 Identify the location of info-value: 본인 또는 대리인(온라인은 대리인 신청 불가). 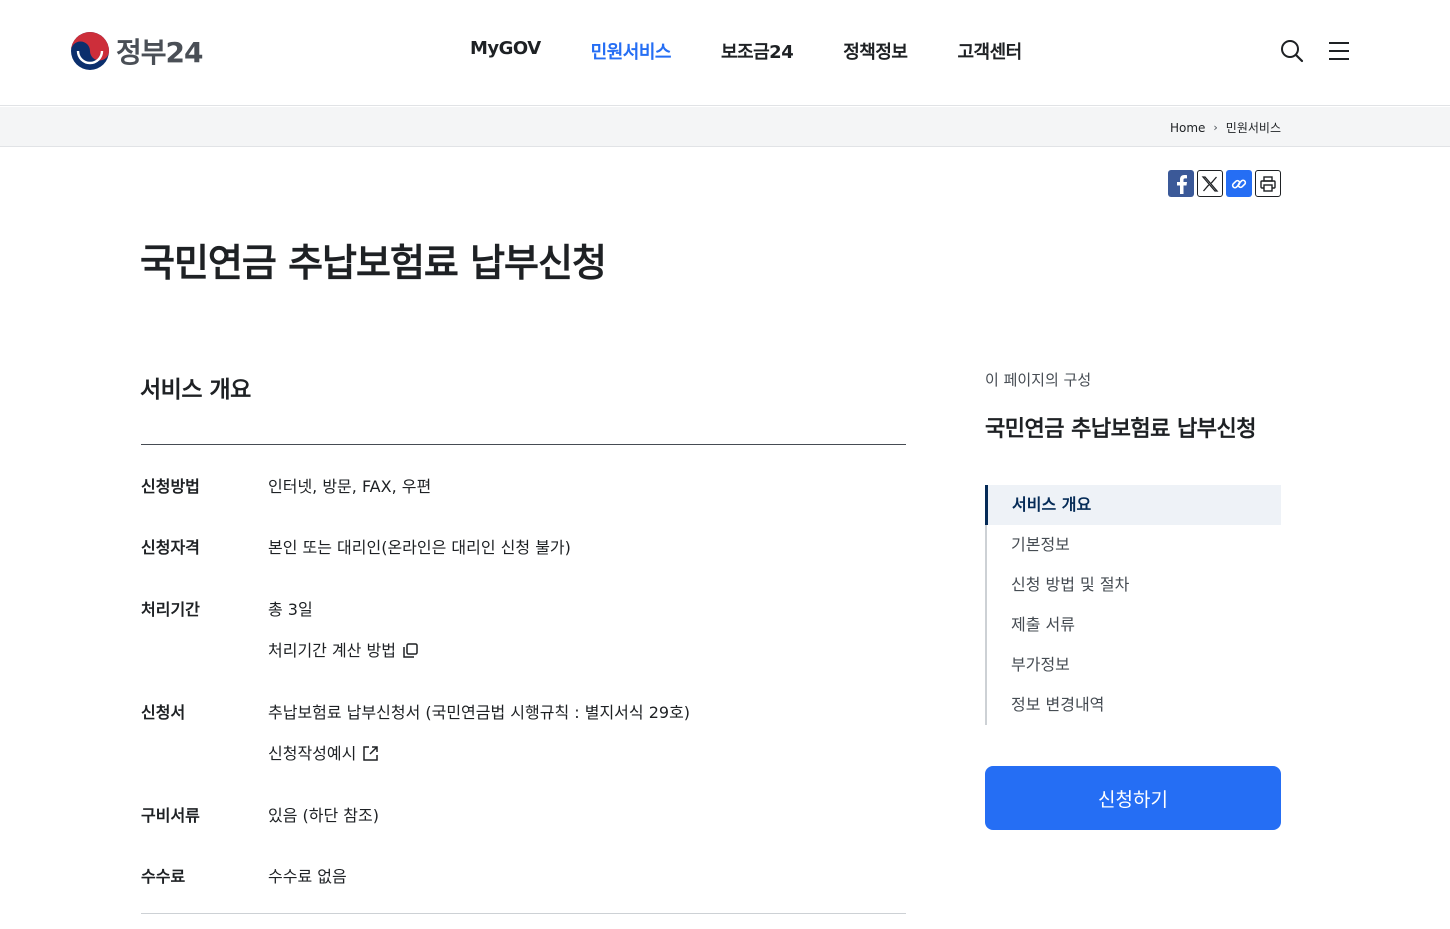
(419, 554).